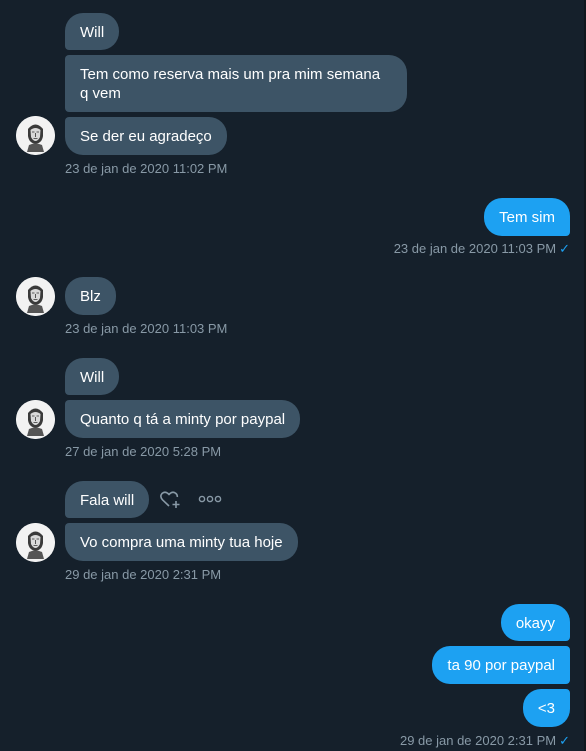 Image resolution: width=586 pixels, height=751 pixels. What do you see at coordinates (501, 665) in the screenshot?
I see `message-bubble: ta 90 por paypal` at bounding box center [501, 665].